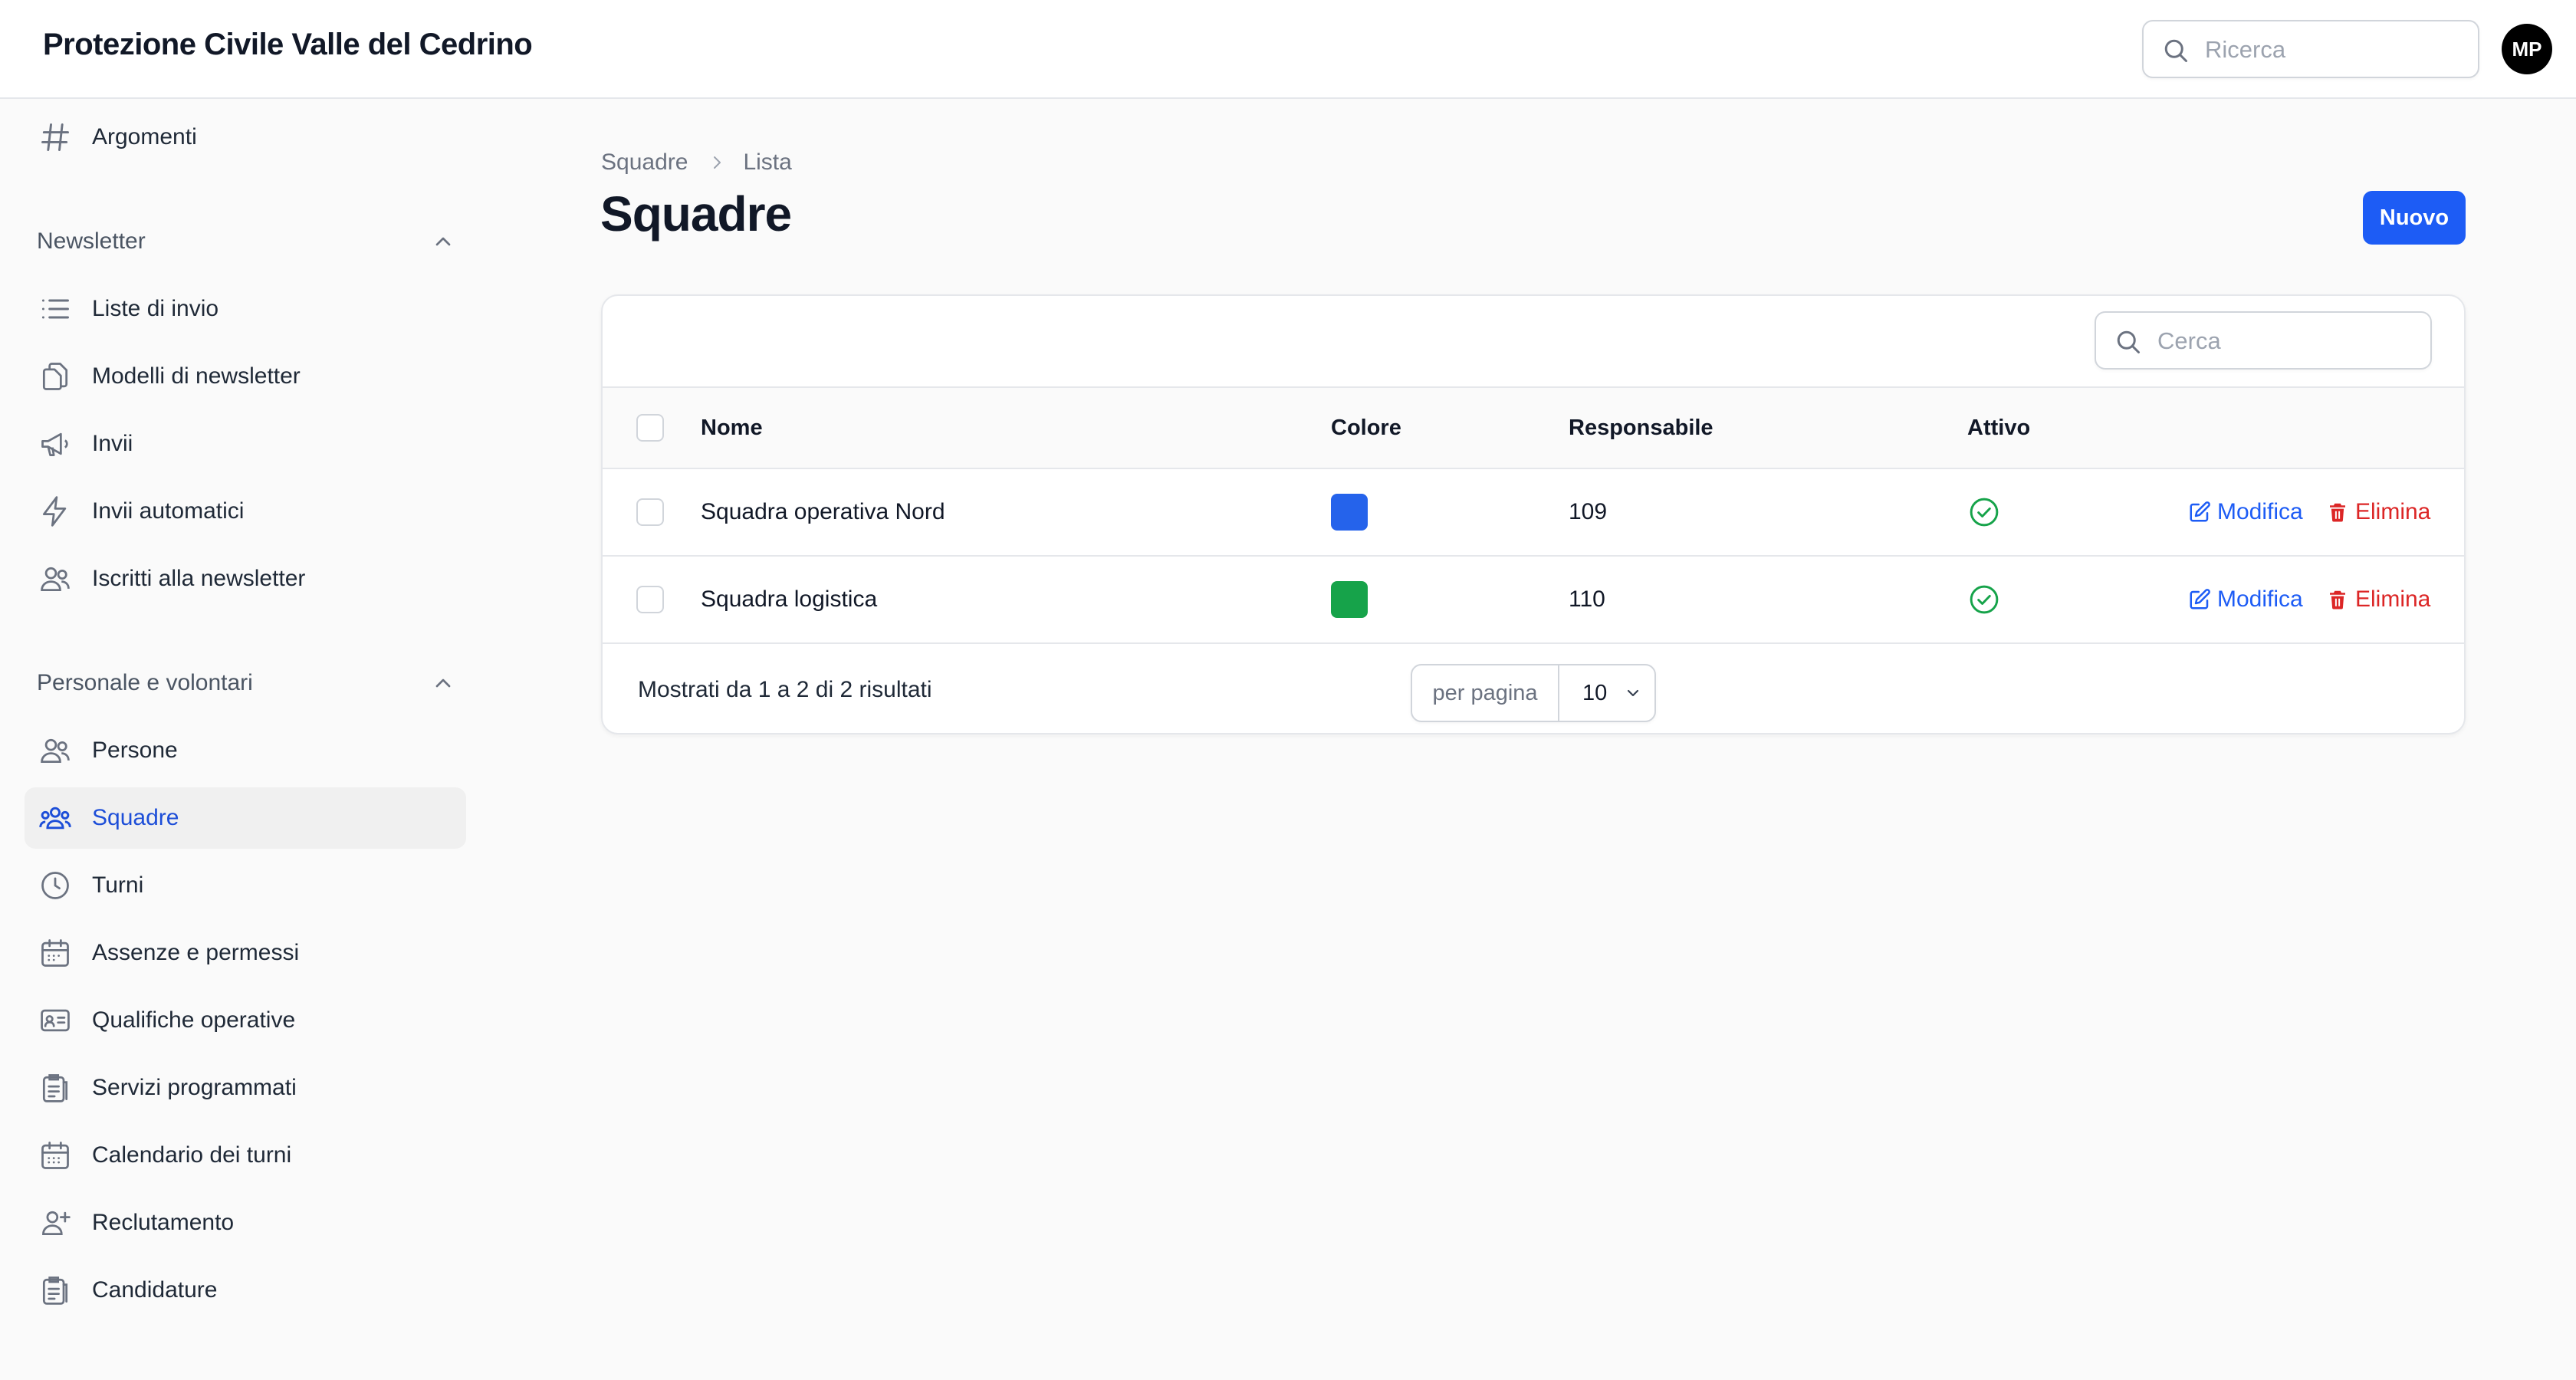 The image size is (2576, 1380). Describe the element at coordinates (645, 163) in the screenshot. I see `breadcrumb-item-squadre: Squadre` at that location.